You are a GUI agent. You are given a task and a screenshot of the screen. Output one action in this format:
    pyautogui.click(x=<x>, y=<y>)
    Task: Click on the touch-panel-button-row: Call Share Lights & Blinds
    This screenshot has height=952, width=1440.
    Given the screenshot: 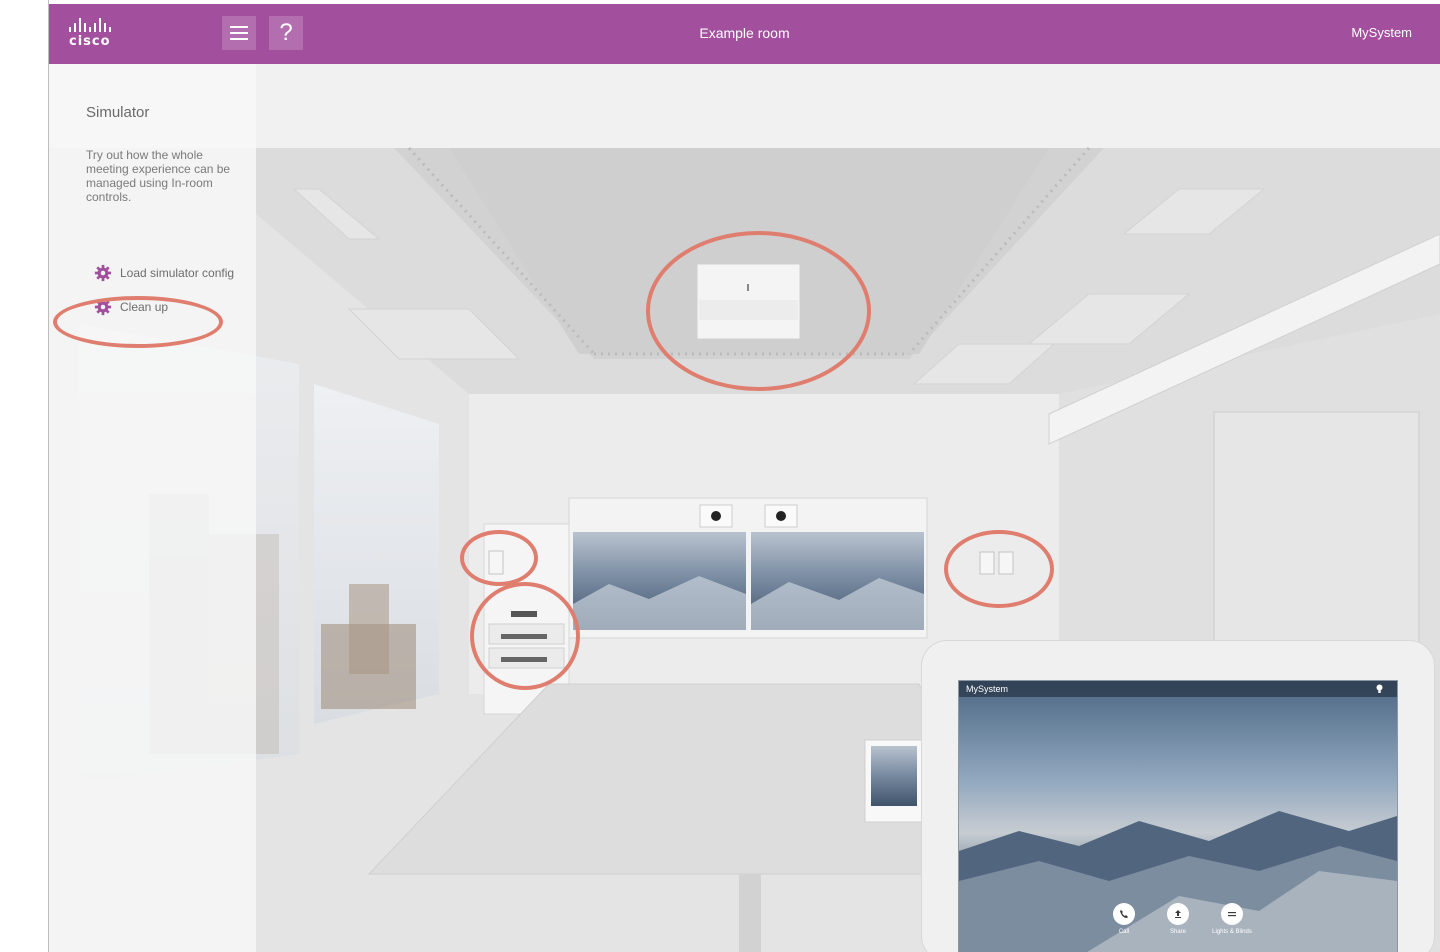 What is the action you would take?
    pyautogui.click(x=1178, y=927)
    